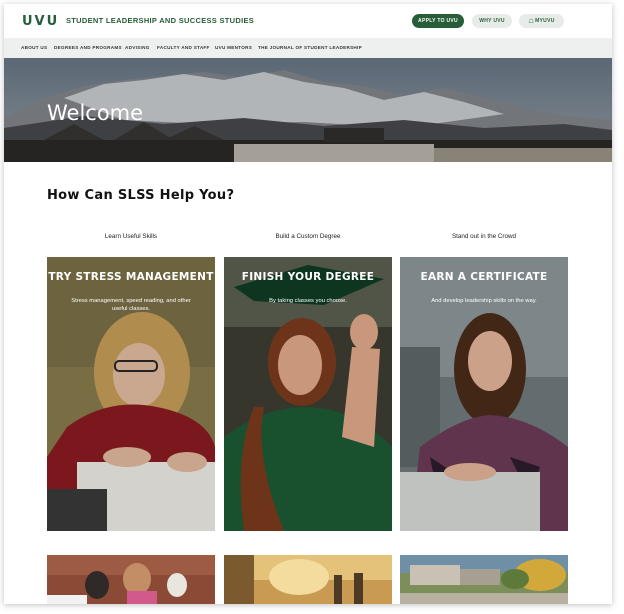  What do you see at coordinates (308, 236) in the screenshot?
I see `column-label-degree: Build a Custom Degree` at bounding box center [308, 236].